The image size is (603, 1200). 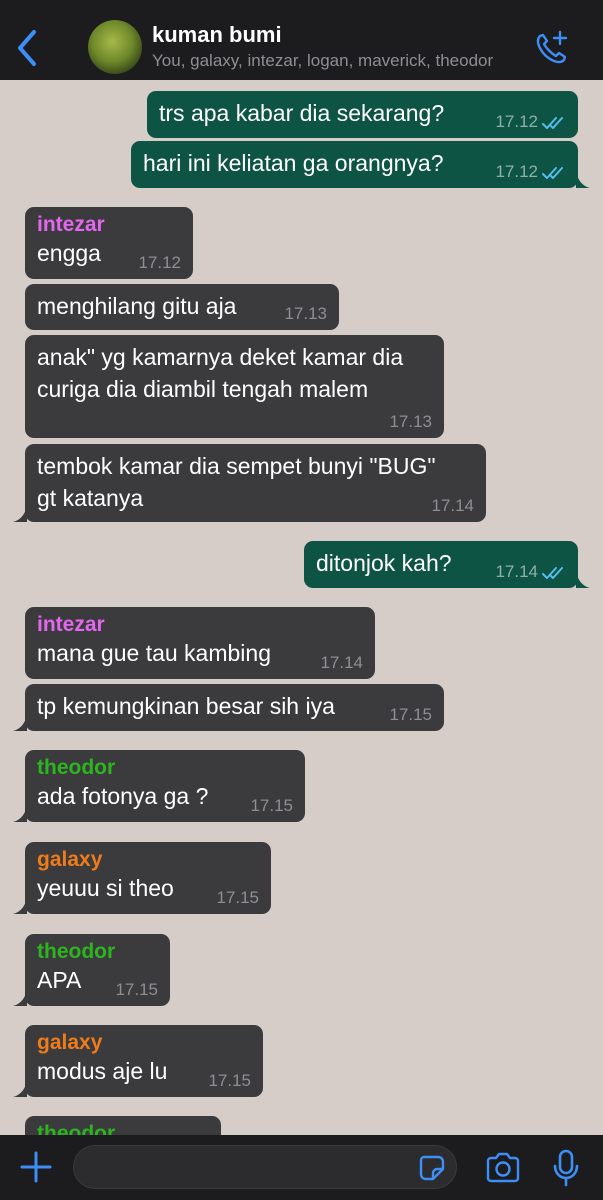 I want to click on message-bubble-incoming: intezar engga 17.12, so click(x=109, y=243).